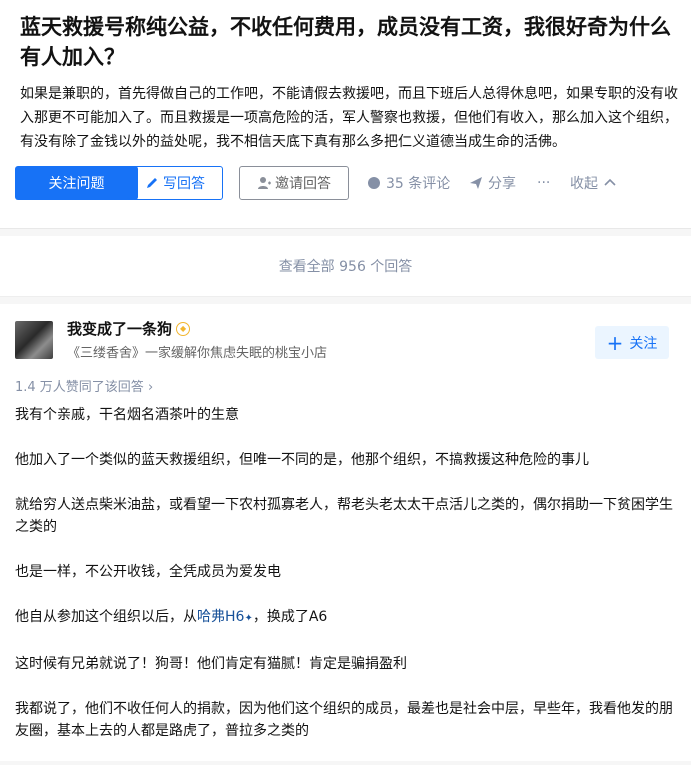 This screenshot has width=691, height=765. Describe the element at coordinates (303, 184) in the screenshot. I see `invite-answer-label: 邀请回答` at that location.